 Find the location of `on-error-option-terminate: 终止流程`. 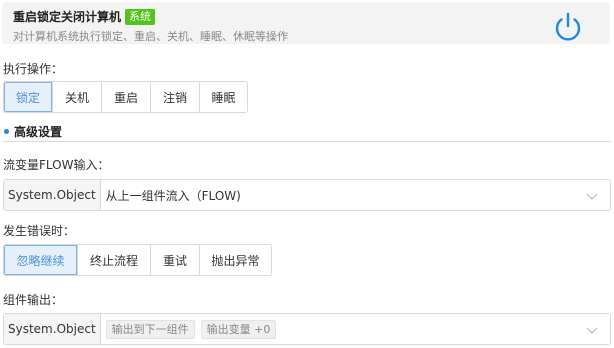

on-error-option-terminate: 终止流程 is located at coordinates (113, 260).